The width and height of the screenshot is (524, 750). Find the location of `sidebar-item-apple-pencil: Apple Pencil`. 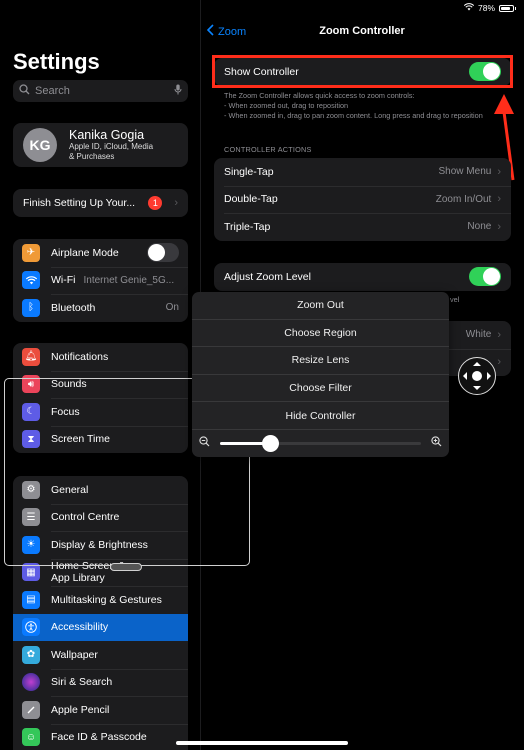

sidebar-item-apple-pencil: Apple Pencil is located at coordinates (100, 710).